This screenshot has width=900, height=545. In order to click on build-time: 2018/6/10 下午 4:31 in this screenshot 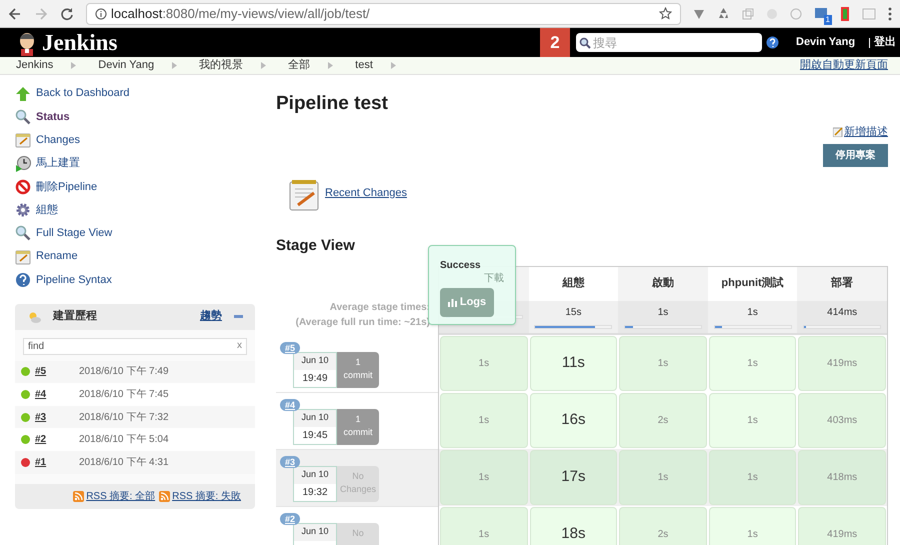, I will do `click(124, 463)`.